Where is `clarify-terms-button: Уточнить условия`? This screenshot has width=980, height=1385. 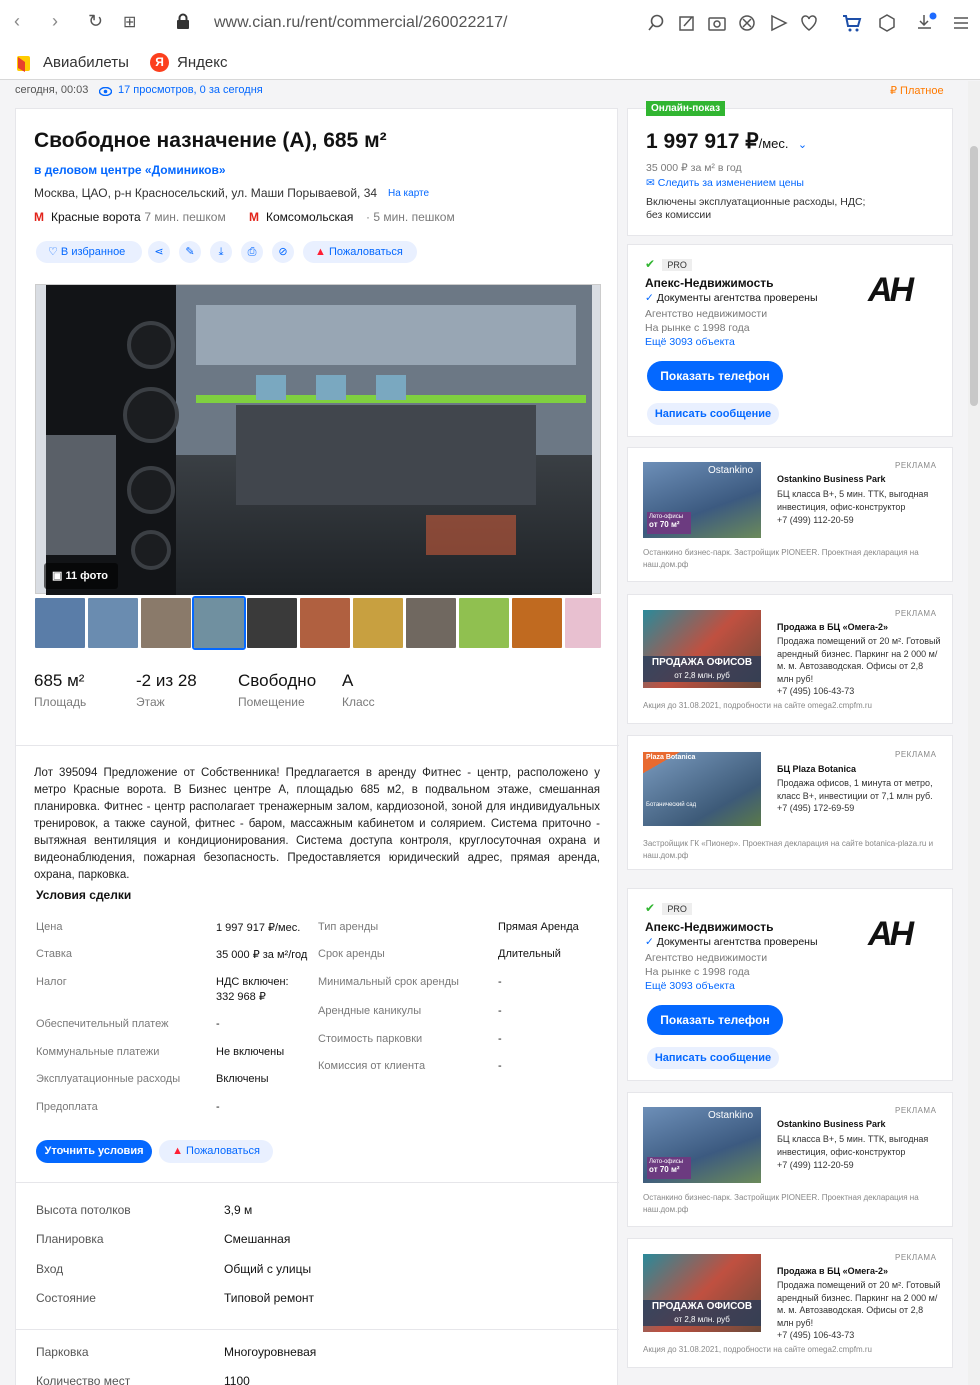
clarify-terms-button: Уточнить условия is located at coordinates (94, 1151).